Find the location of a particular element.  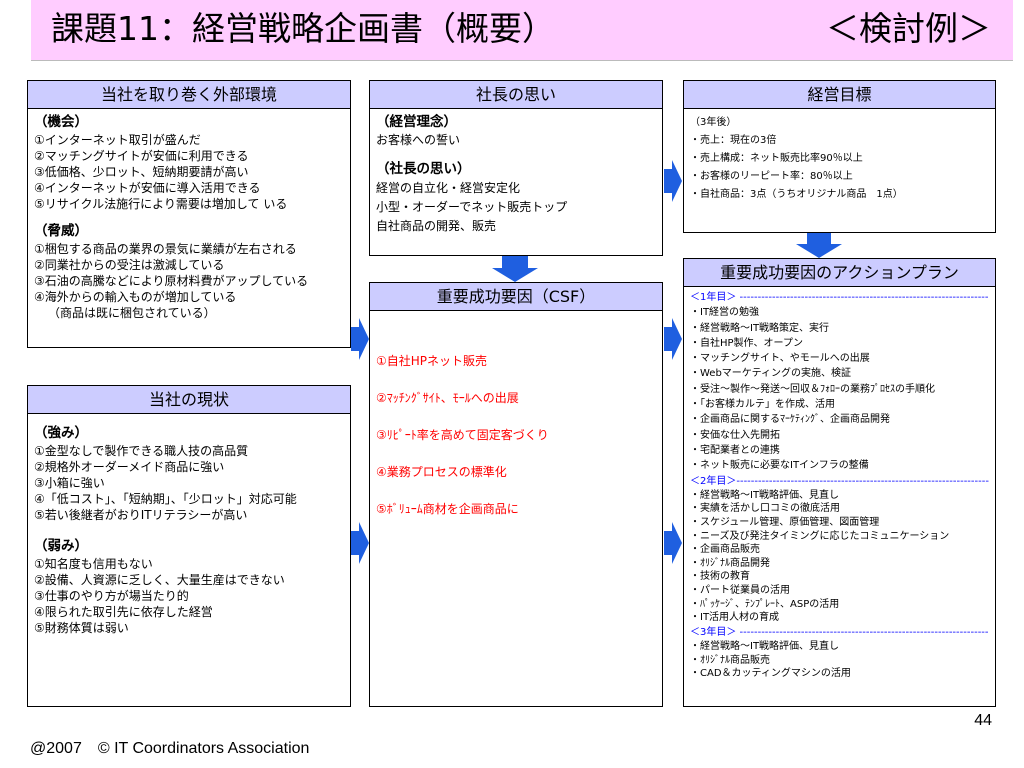

threat-item: ④海外からの輸入ものが増加している is located at coordinates (135, 297).